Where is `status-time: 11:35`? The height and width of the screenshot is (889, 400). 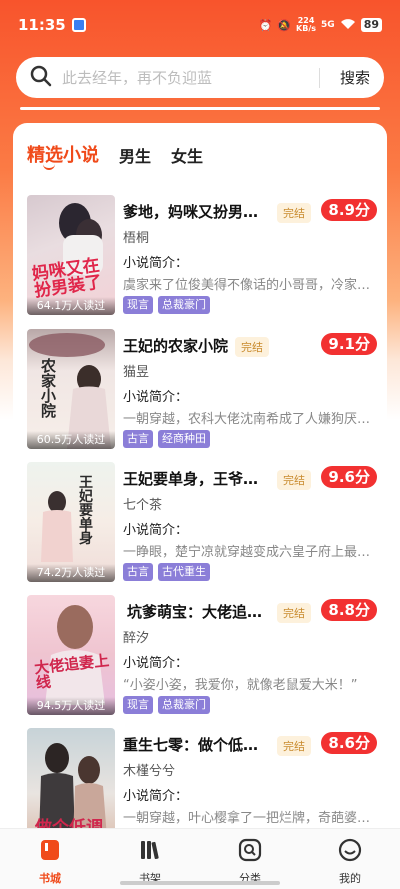 status-time: 11:35 is located at coordinates (42, 25).